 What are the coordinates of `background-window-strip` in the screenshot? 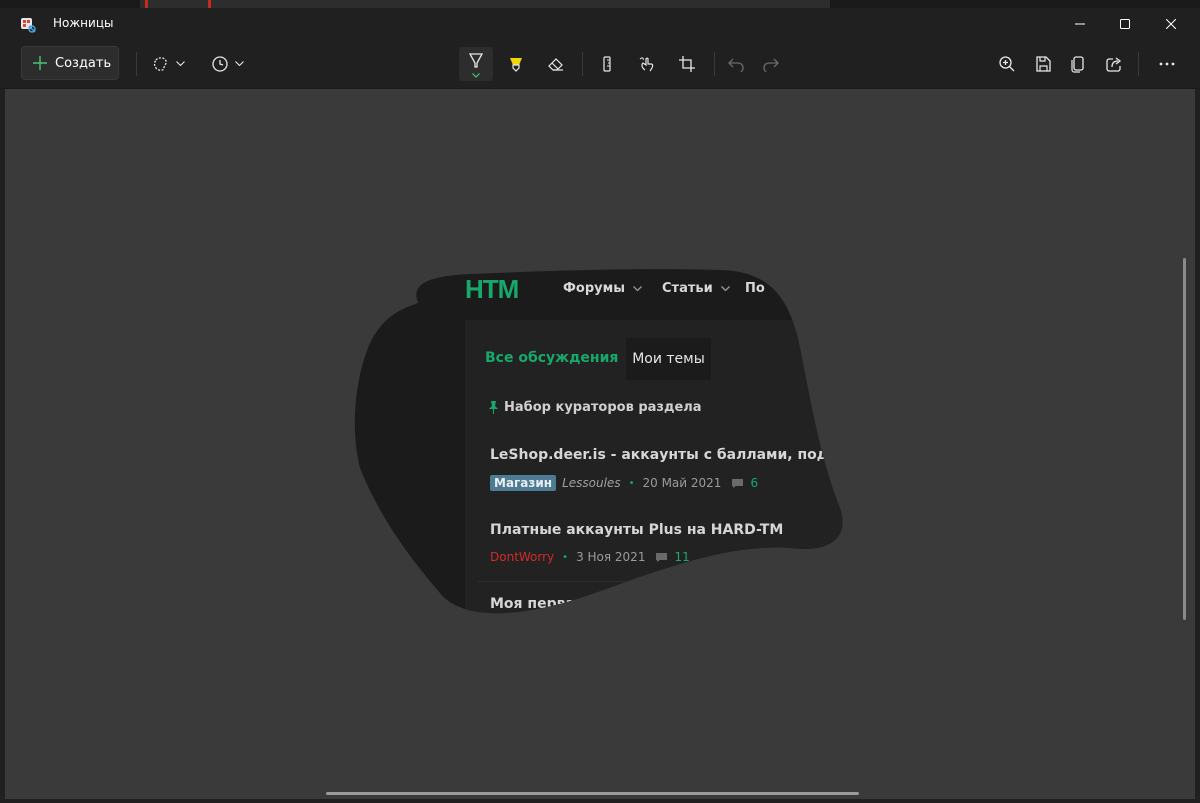 It's located at (600, 4).